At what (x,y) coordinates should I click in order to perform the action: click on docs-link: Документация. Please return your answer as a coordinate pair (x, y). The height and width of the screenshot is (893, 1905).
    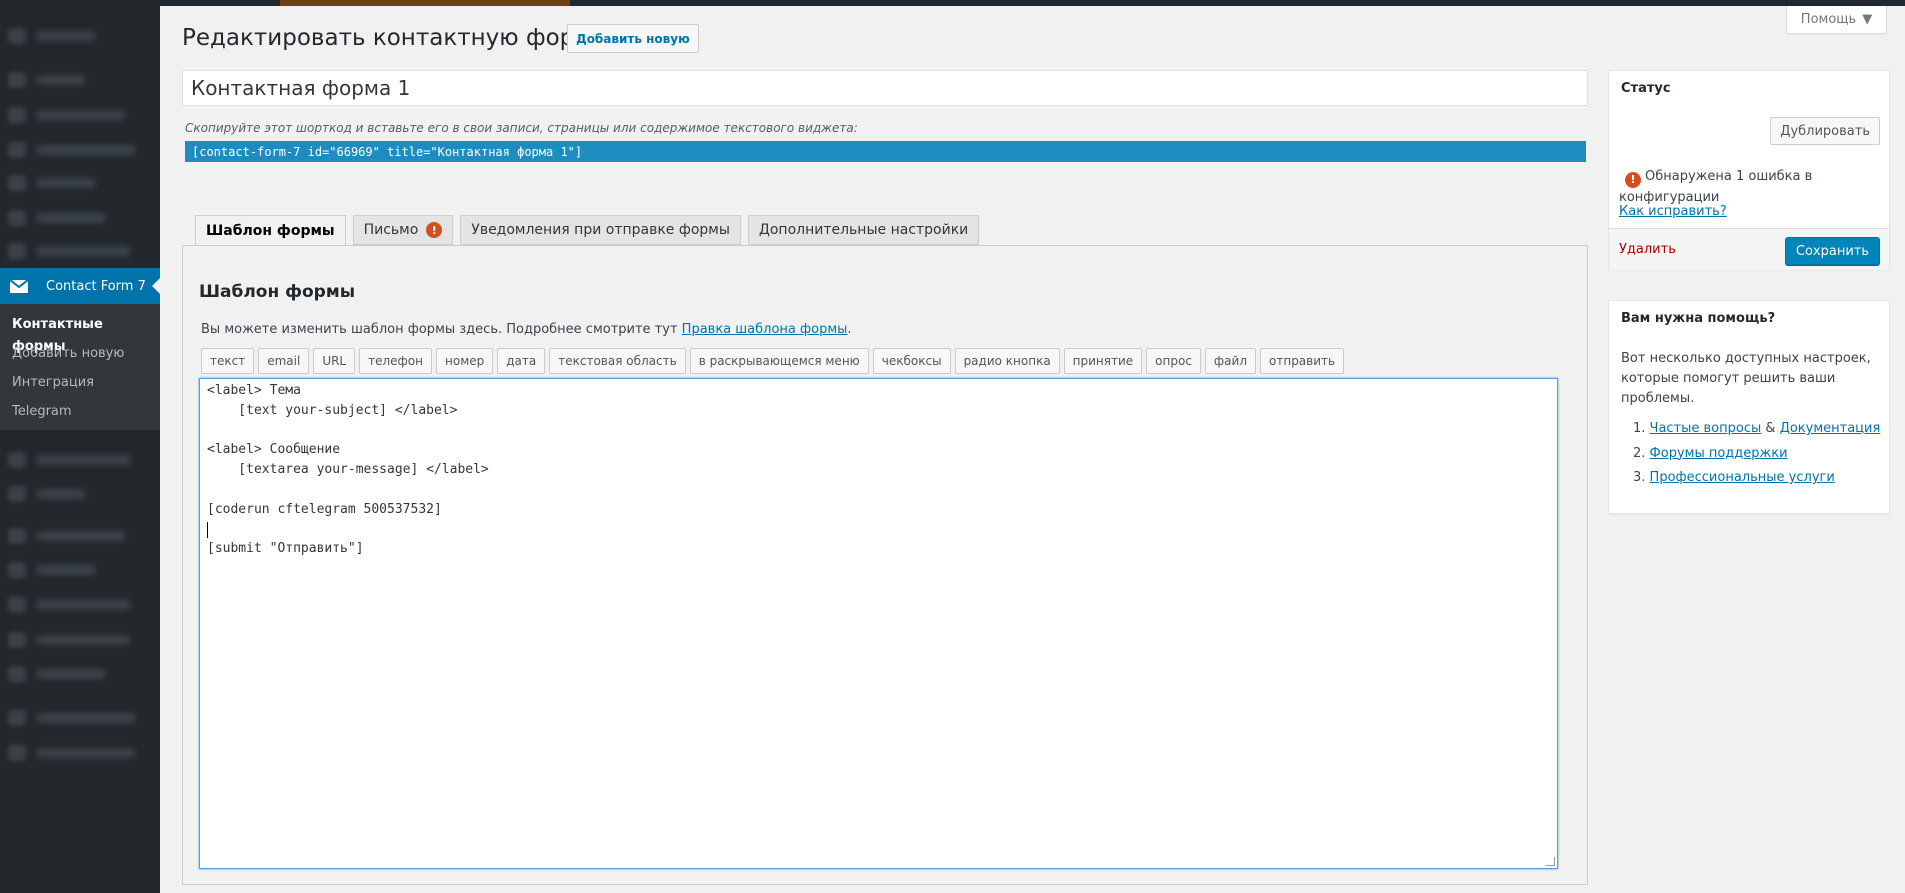
    Looking at the image, I should click on (1830, 428).